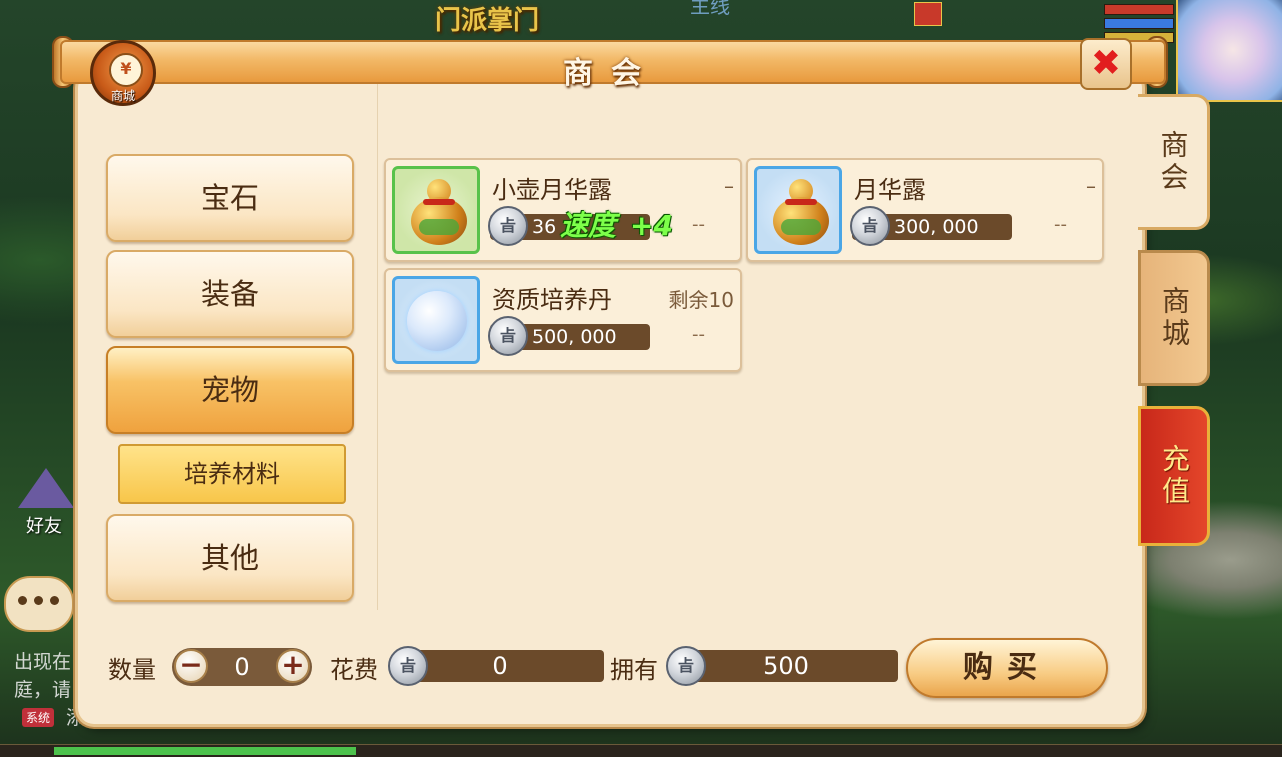 The width and height of the screenshot is (1282, 757). I want to click on friends-widget: 好友, so click(44, 503).